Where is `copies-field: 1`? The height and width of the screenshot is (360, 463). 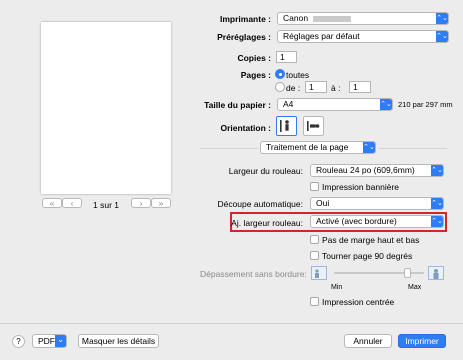
copies-field: 1 is located at coordinates (286, 57).